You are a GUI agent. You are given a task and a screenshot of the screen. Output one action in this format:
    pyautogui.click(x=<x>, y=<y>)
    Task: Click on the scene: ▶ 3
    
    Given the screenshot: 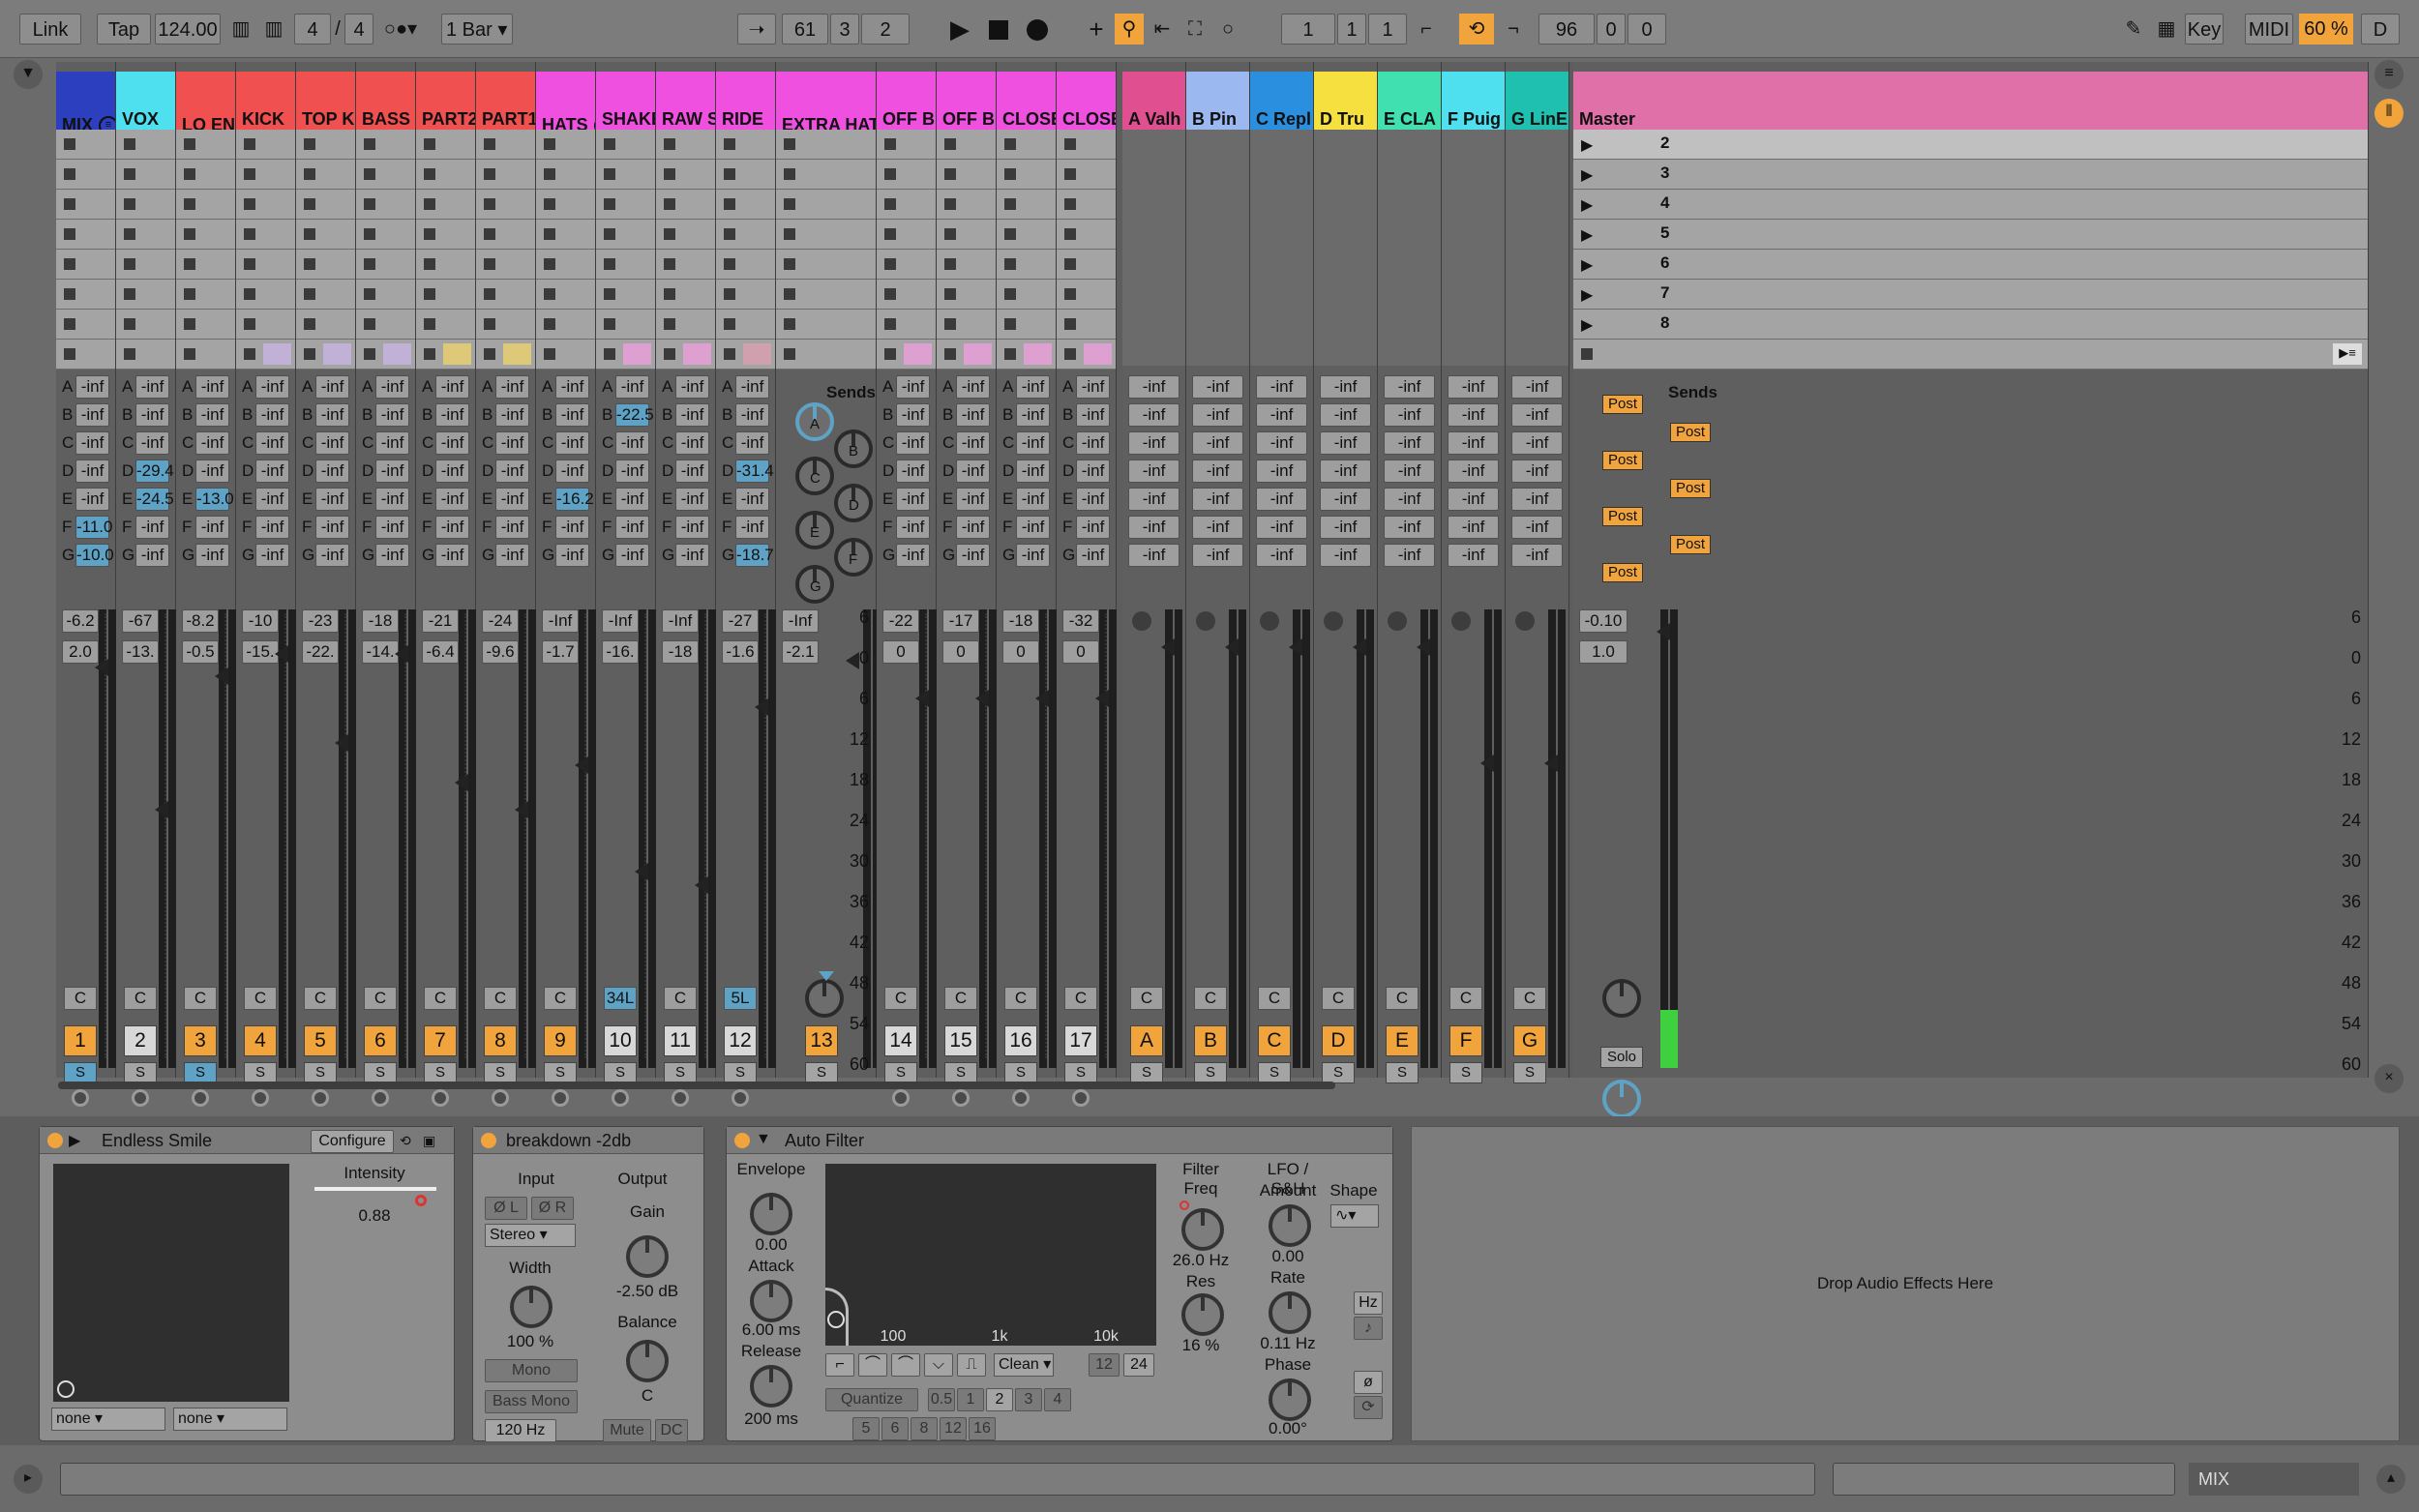 What is the action you would take?
    pyautogui.click(x=1971, y=175)
    